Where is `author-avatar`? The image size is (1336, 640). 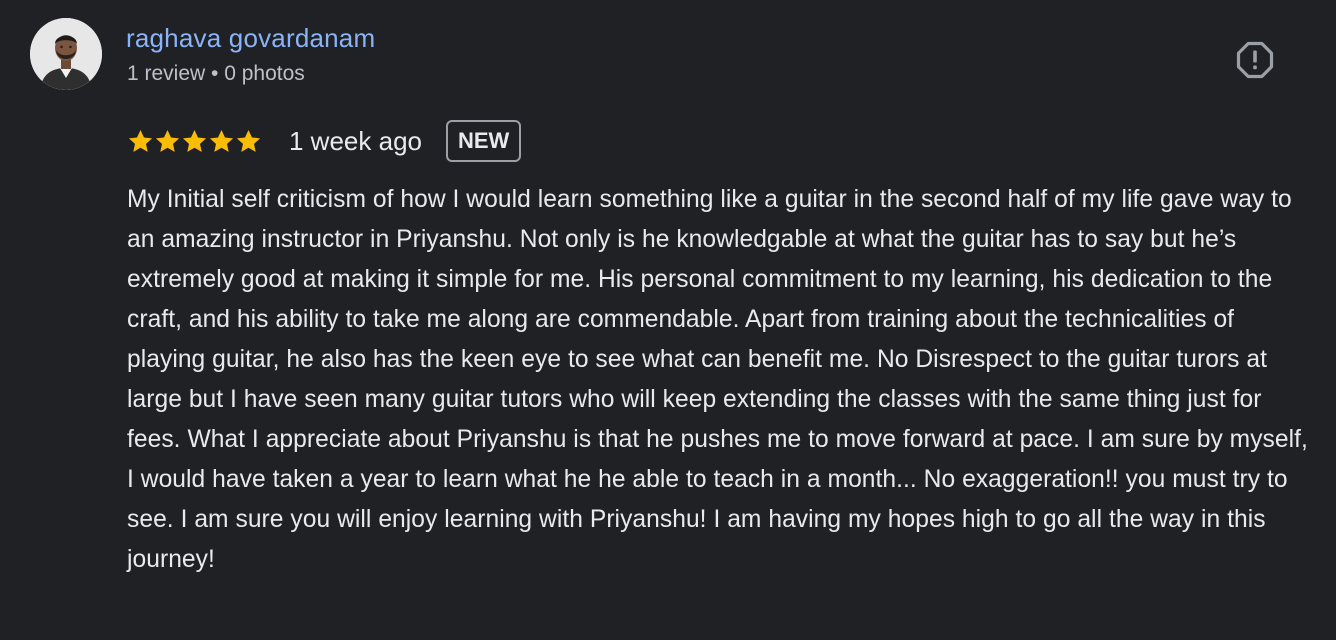
author-avatar is located at coordinates (66, 54).